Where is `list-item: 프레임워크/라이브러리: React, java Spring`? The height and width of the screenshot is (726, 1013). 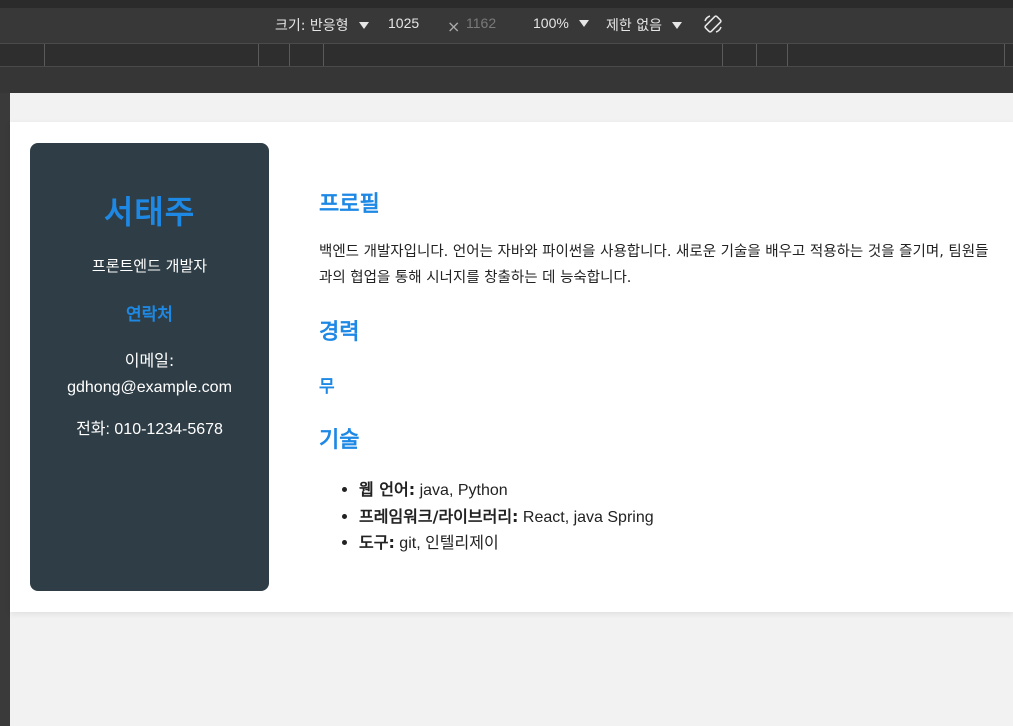 list-item: 프레임워크/라이브러리: React, java Spring is located at coordinates (506, 517).